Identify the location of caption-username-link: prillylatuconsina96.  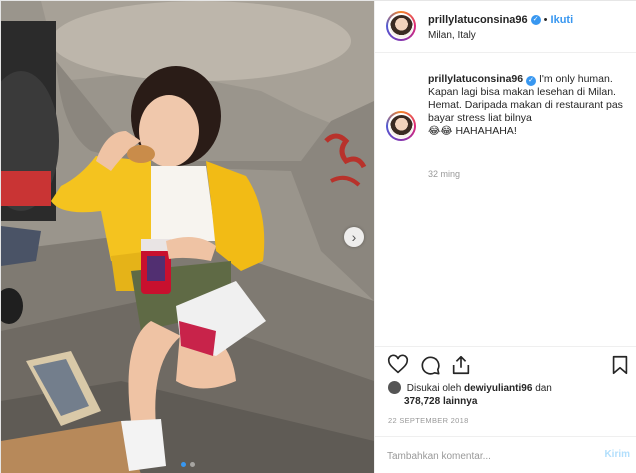
(475, 79).